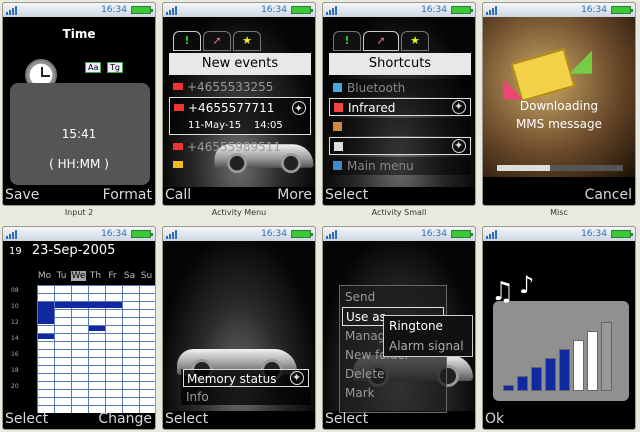  Describe the element at coordinates (127, 195) in the screenshot. I see `format-softkey: Format` at that location.